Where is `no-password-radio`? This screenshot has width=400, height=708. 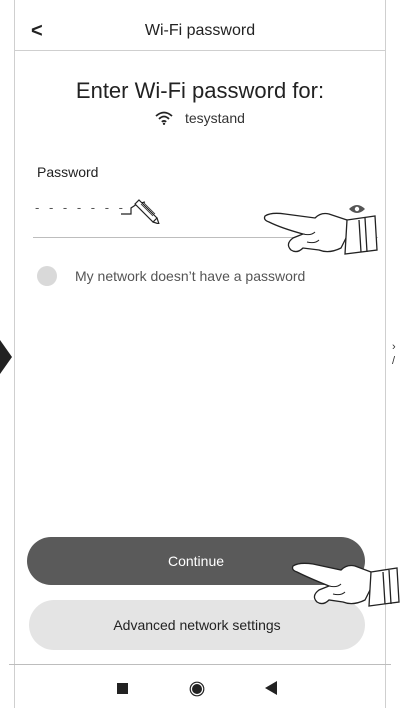 no-password-radio is located at coordinates (47, 276).